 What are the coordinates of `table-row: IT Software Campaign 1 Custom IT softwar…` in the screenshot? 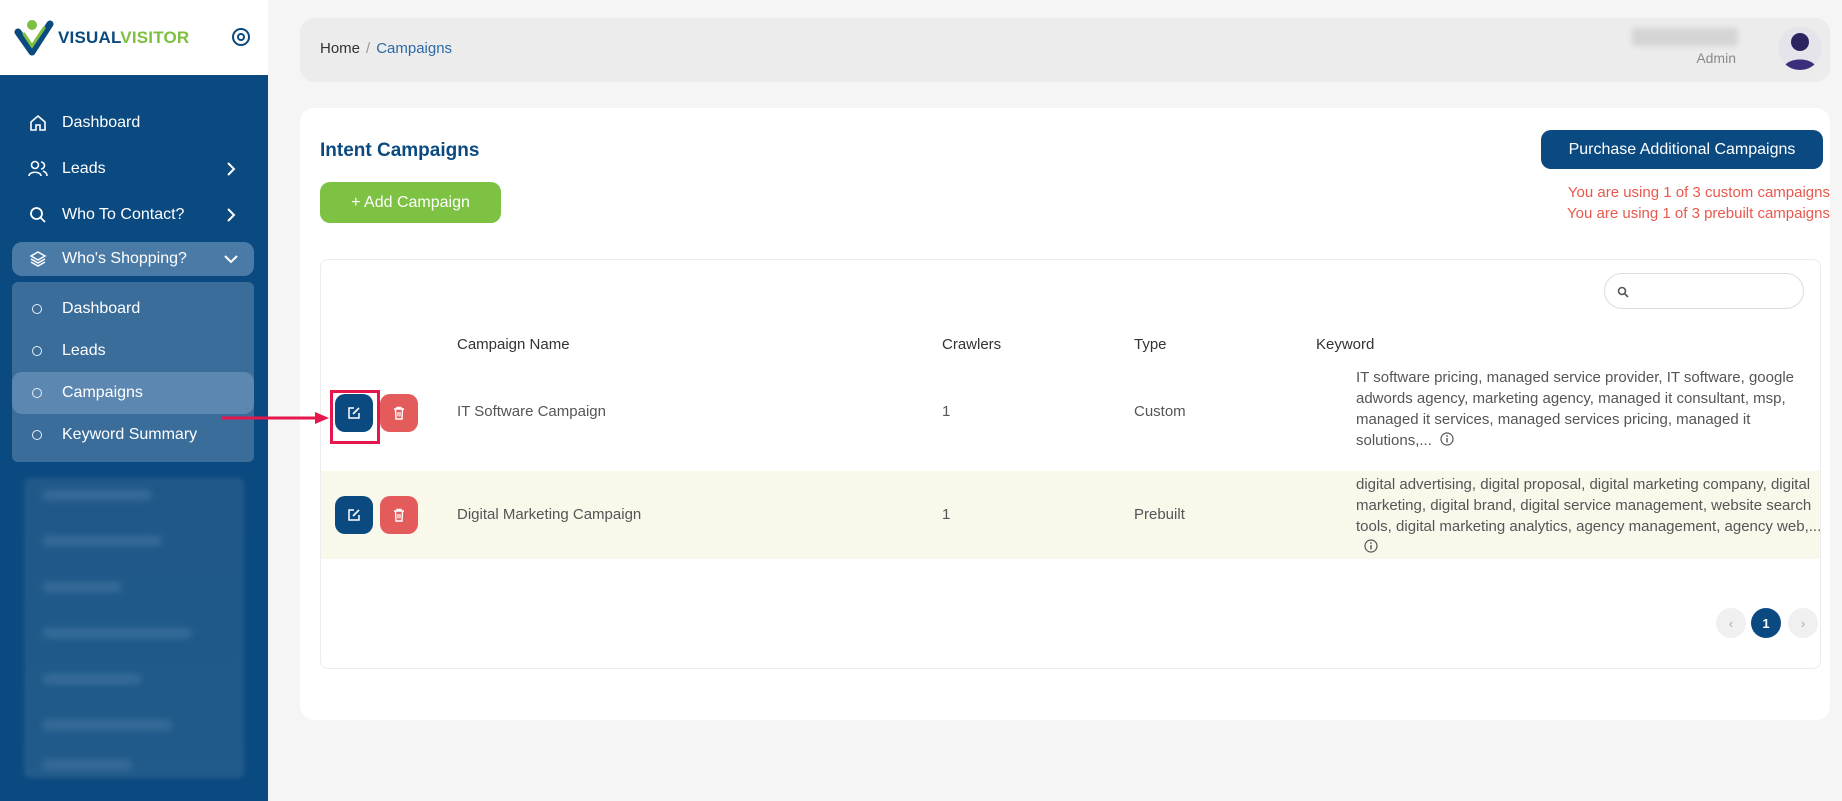 It's located at (1070, 409).